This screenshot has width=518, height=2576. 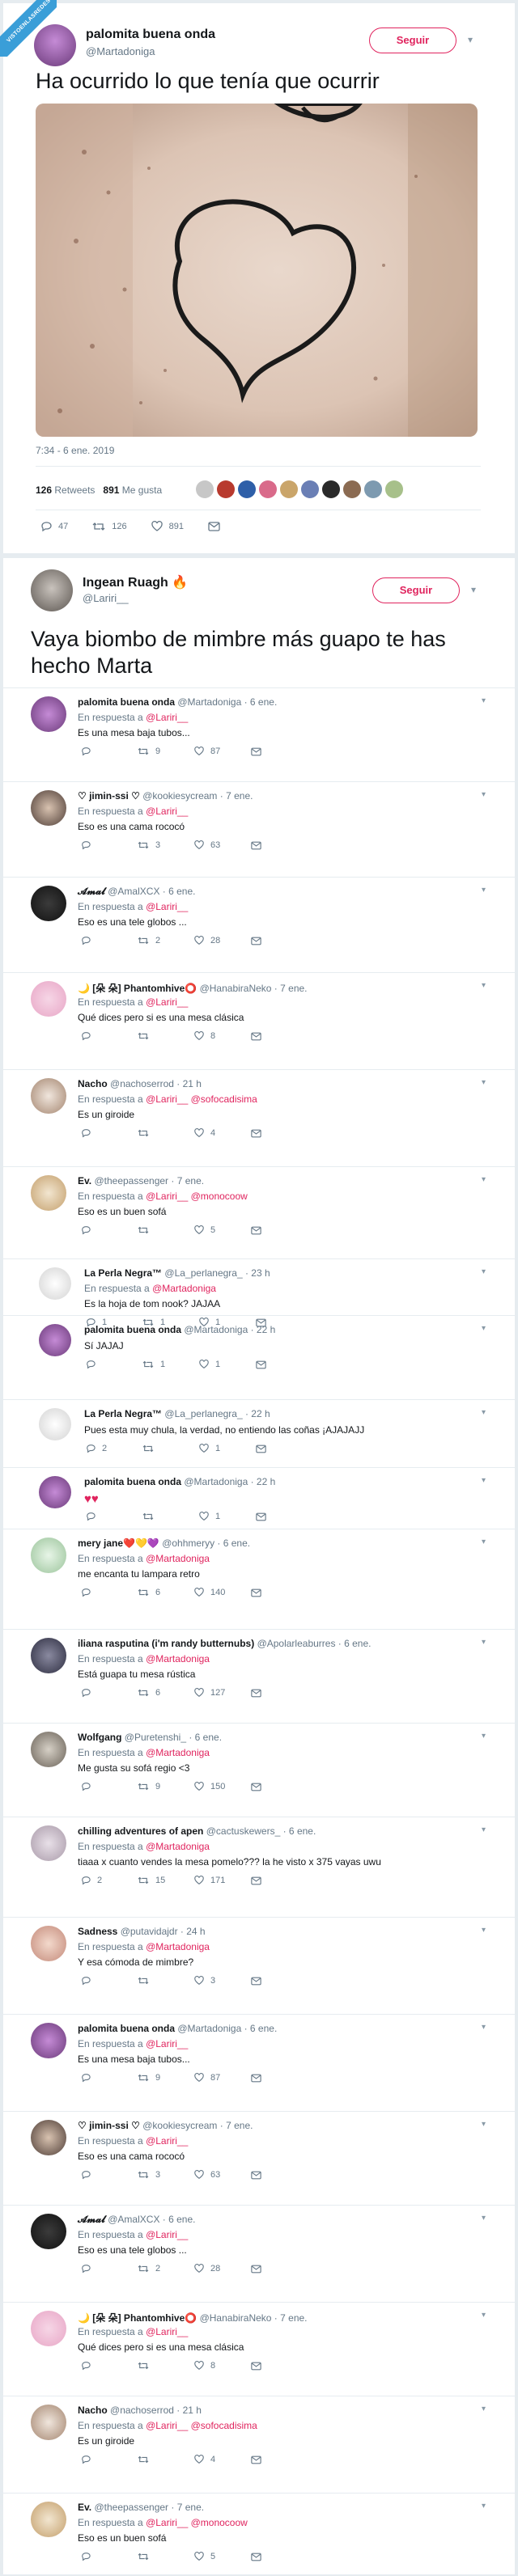 What do you see at coordinates (120, 51) in the screenshot?
I see `author-handle: @Martadoniga` at bounding box center [120, 51].